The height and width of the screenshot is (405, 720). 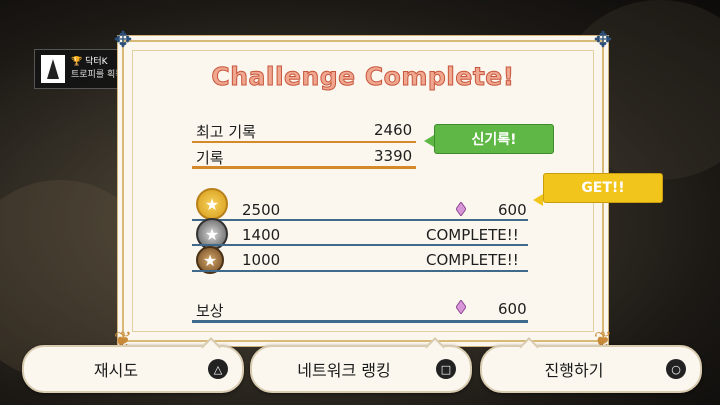 What do you see at coordinates (53, 69) in the screenshot?
I see `trophy-thumbnail` at bounding box center [53, 69].